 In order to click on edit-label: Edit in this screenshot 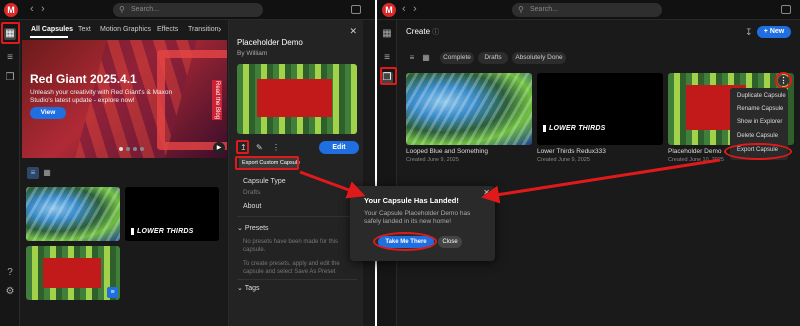, I will do `click(339, 147)`.